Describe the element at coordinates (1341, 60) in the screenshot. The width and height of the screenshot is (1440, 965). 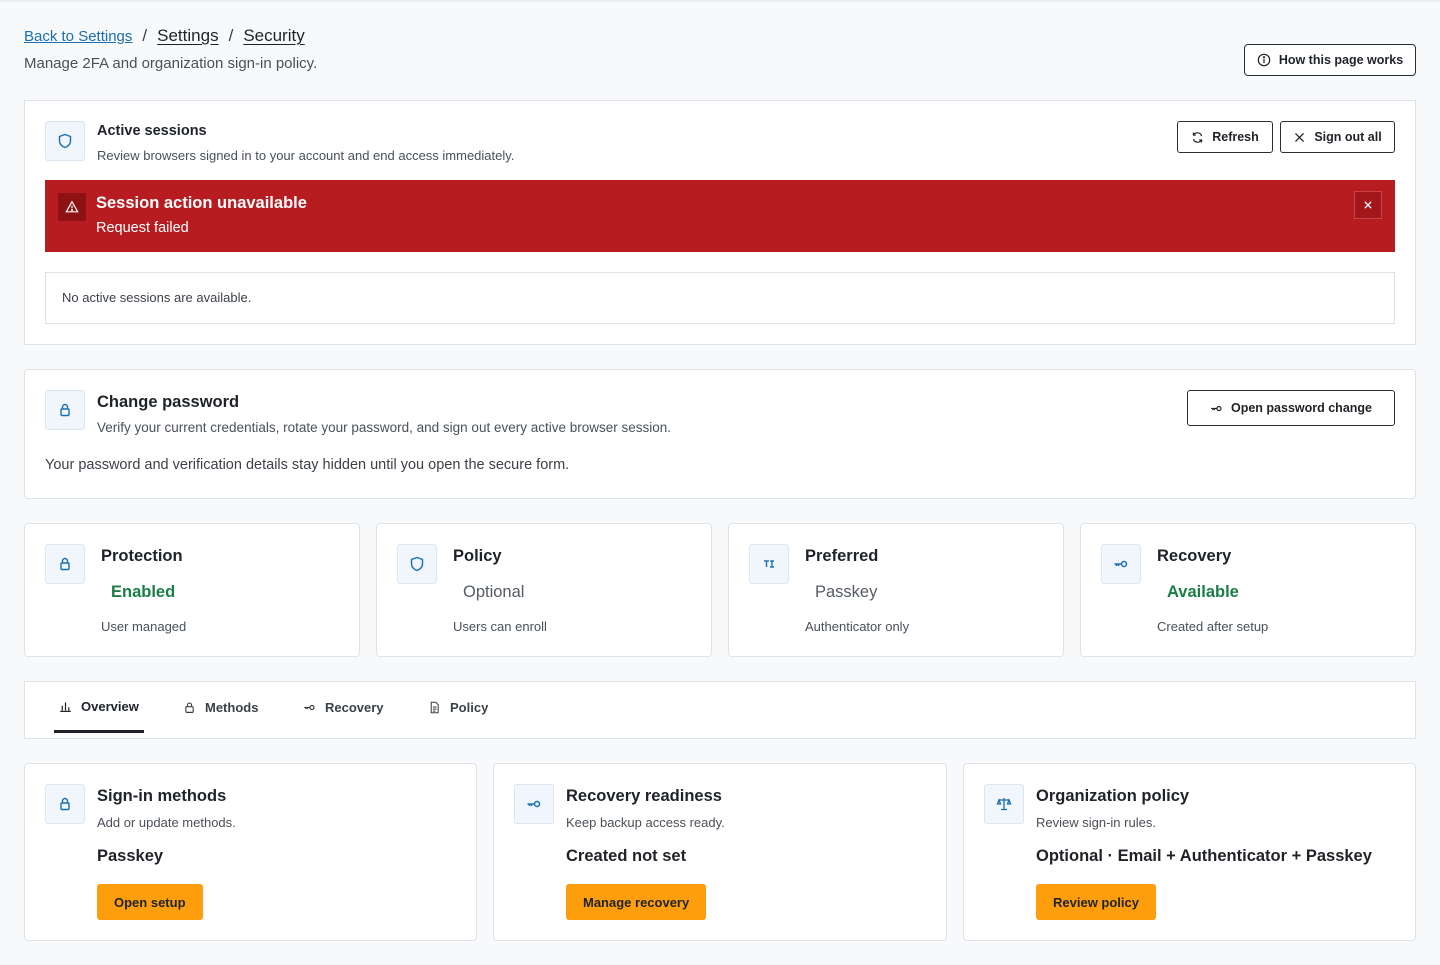
I see `how-page-works-label: How this page works` at that location.